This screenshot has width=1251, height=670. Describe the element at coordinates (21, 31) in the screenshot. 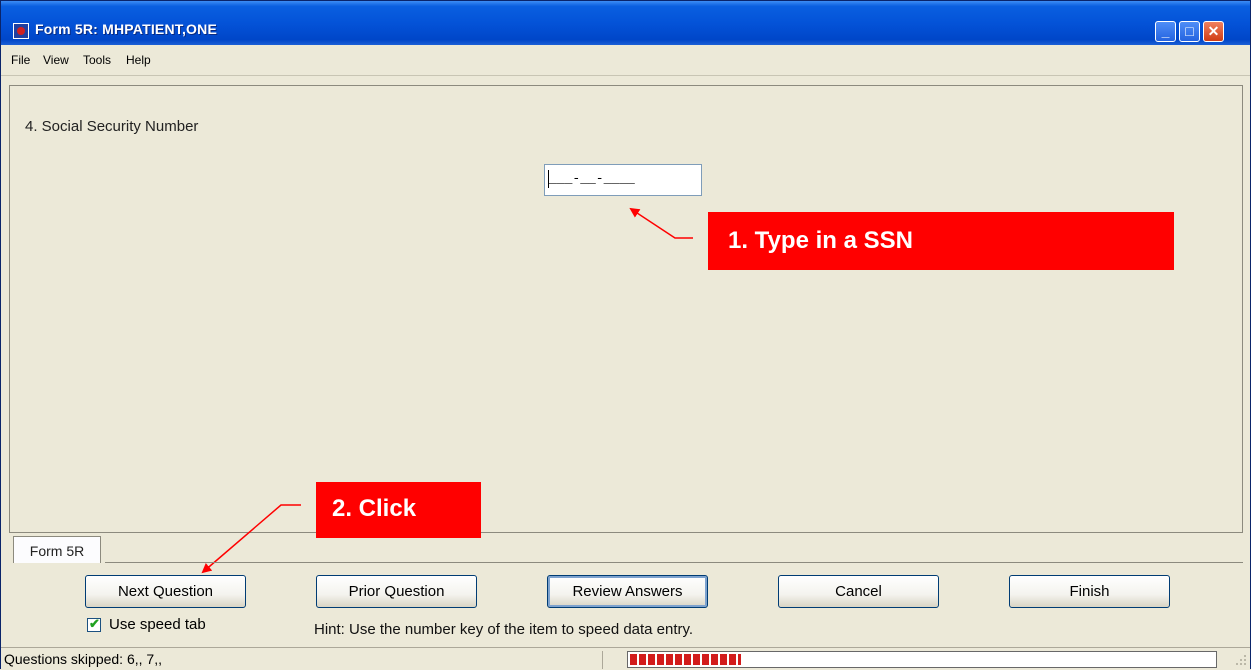

I see `app-icon` at that location.